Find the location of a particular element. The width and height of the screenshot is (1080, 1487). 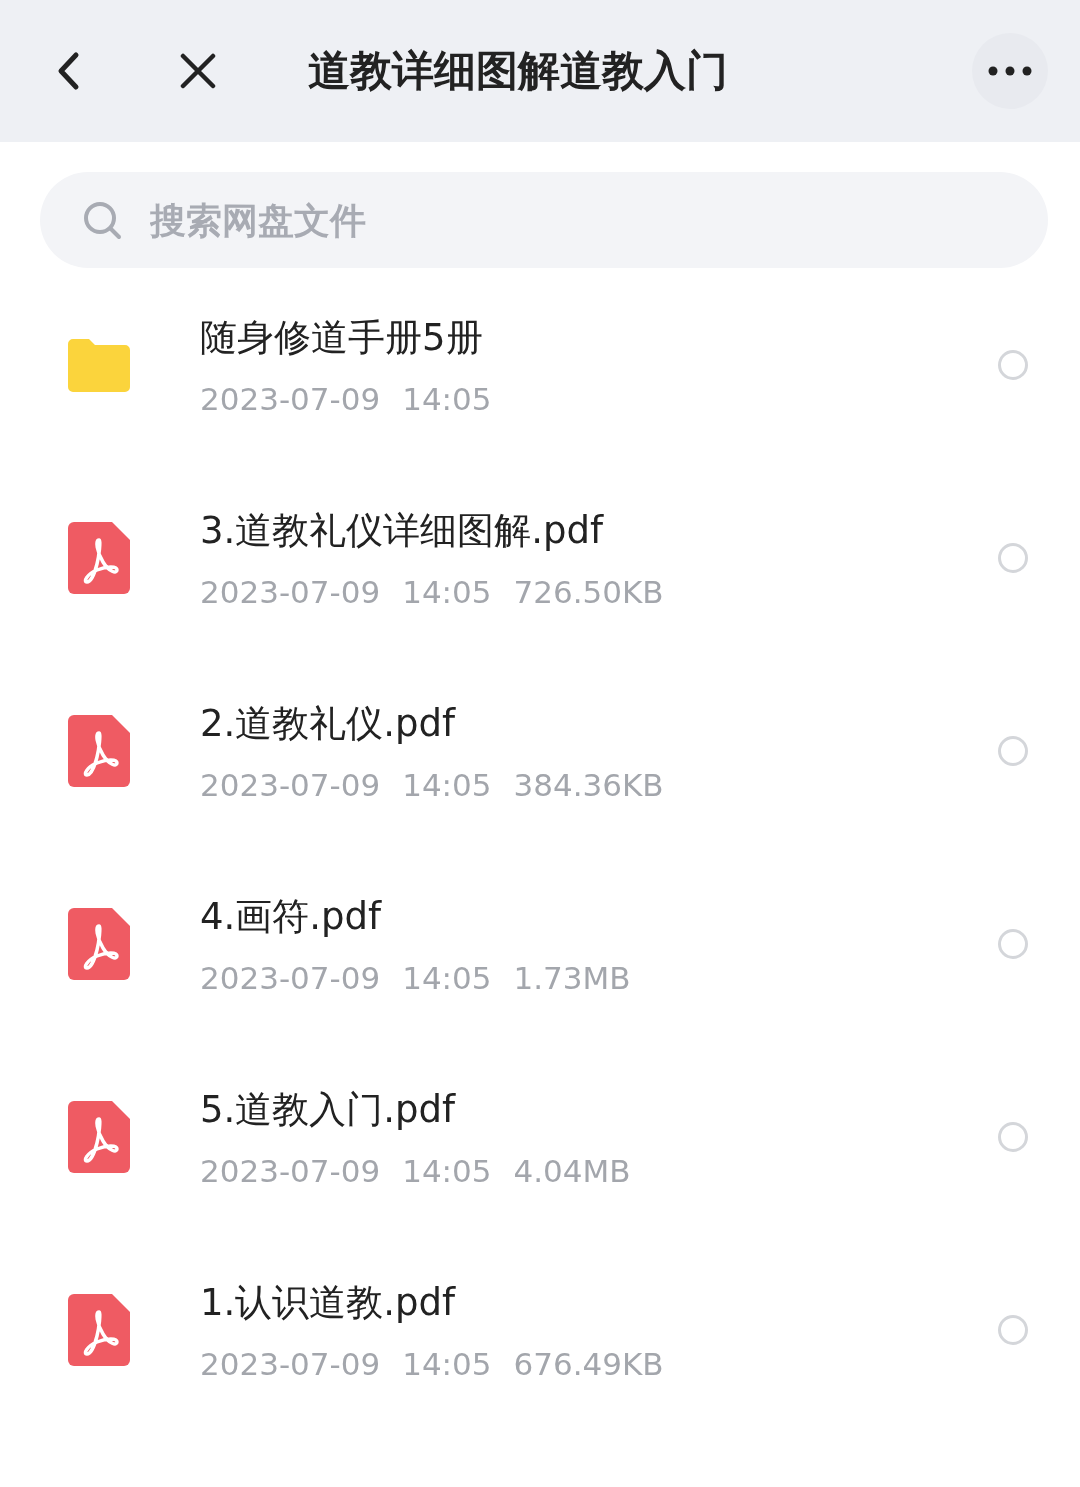

file-name: 随身修道手册5册 is located at coordinates (342, 337).